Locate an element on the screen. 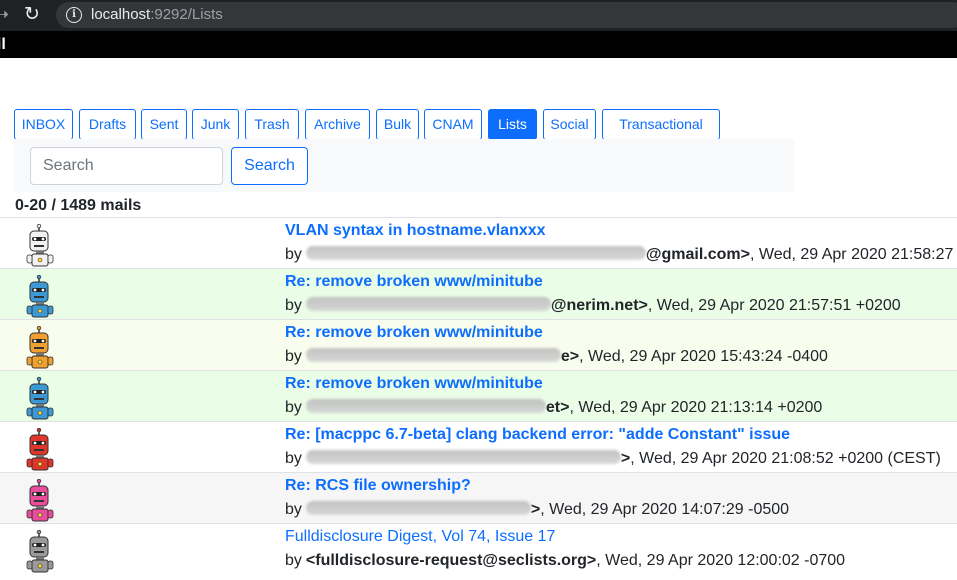 This screenshot has height=580, width=957. mail-sender: <fulldisclosure-request@seclists.org> is located at coordinates (451, 560).